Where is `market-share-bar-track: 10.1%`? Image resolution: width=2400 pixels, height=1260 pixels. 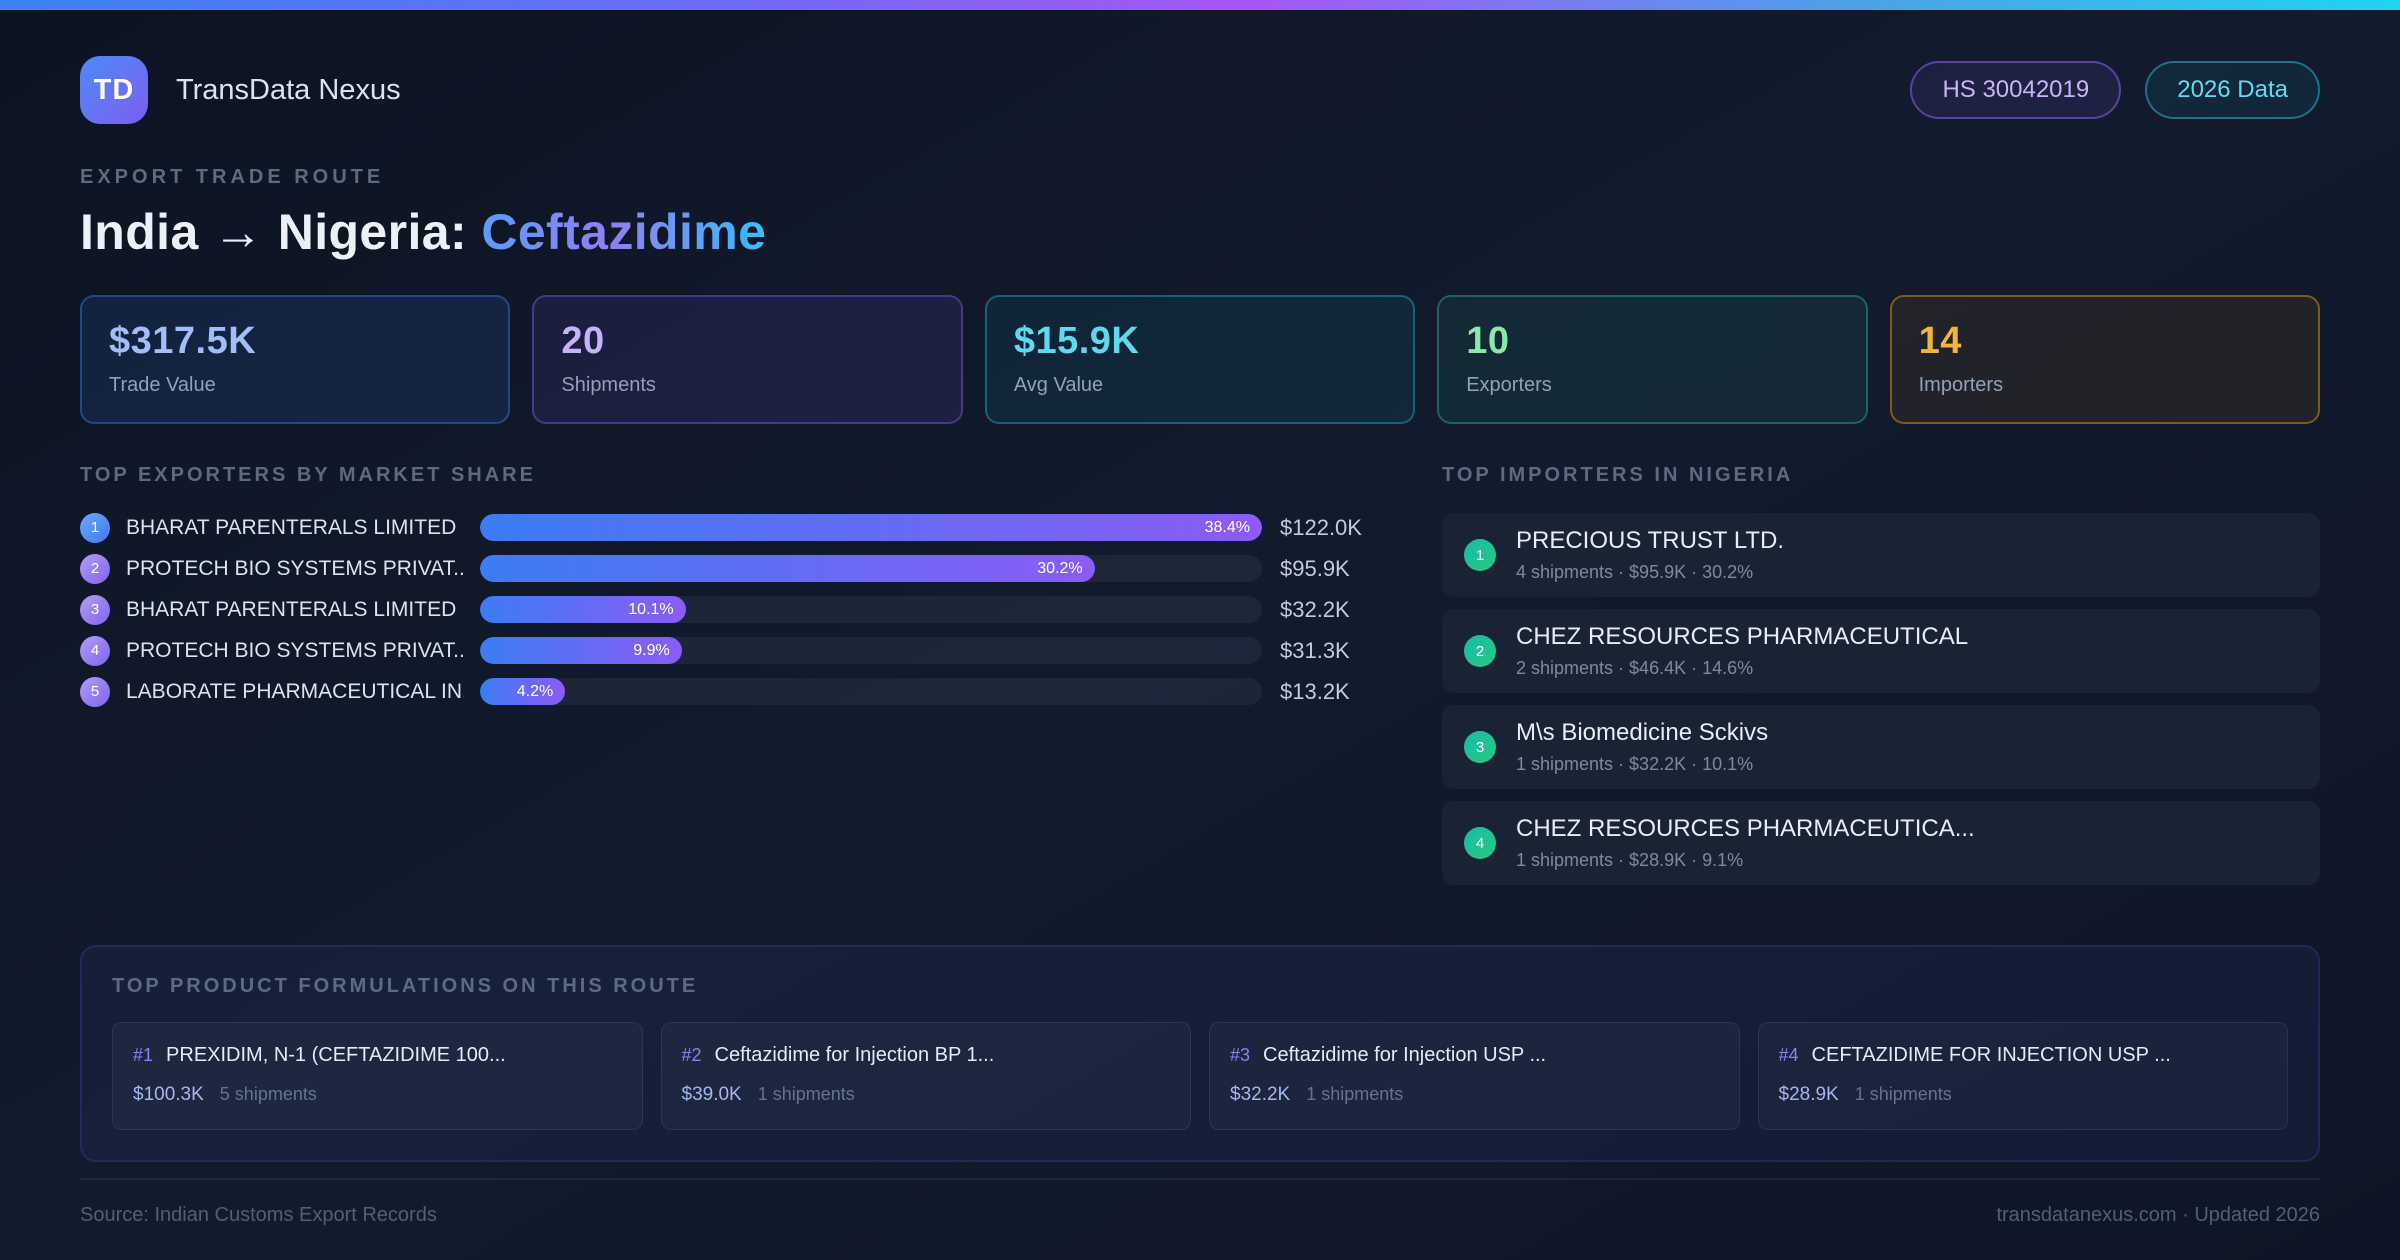
market-share-bar-track: 10.1% is located at coordinates (871, 609).